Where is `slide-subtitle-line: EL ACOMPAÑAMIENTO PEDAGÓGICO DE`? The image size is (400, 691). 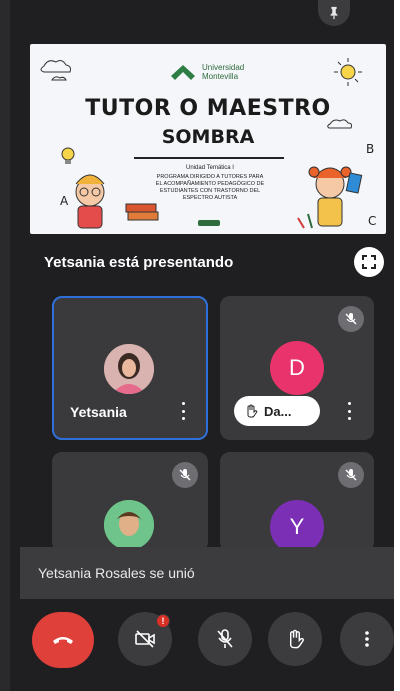 slide-subtitle-line: EL ACOMPAÑAMIENTO PEDAGÓGICO DE is located at coordinates (210, 184).